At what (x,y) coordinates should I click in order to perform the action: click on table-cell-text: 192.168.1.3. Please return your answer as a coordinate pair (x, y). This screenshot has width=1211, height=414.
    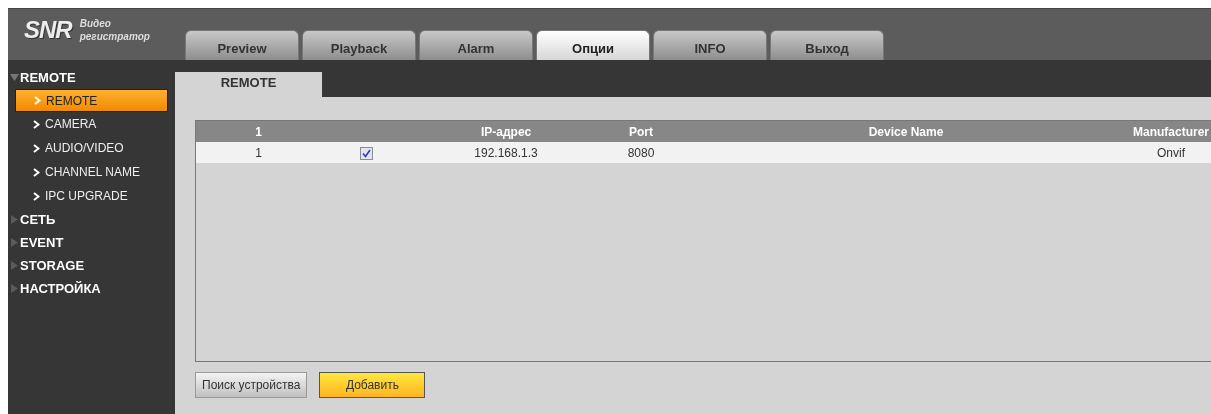
    Looking at the image, I should click on (506, 152).